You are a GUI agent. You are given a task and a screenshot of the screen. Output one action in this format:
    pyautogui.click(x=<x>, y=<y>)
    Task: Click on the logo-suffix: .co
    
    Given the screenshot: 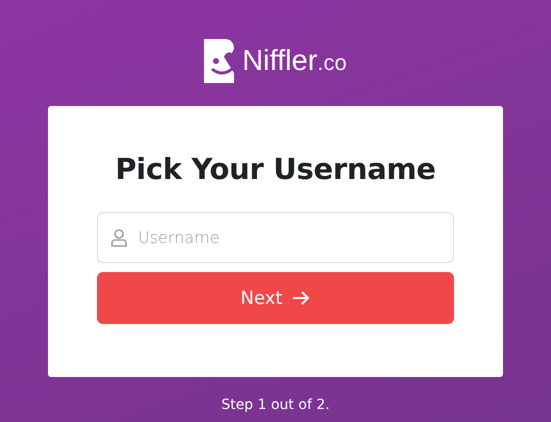 What is the action you would take?
    pyautogui.click(x=332, y=62)
    